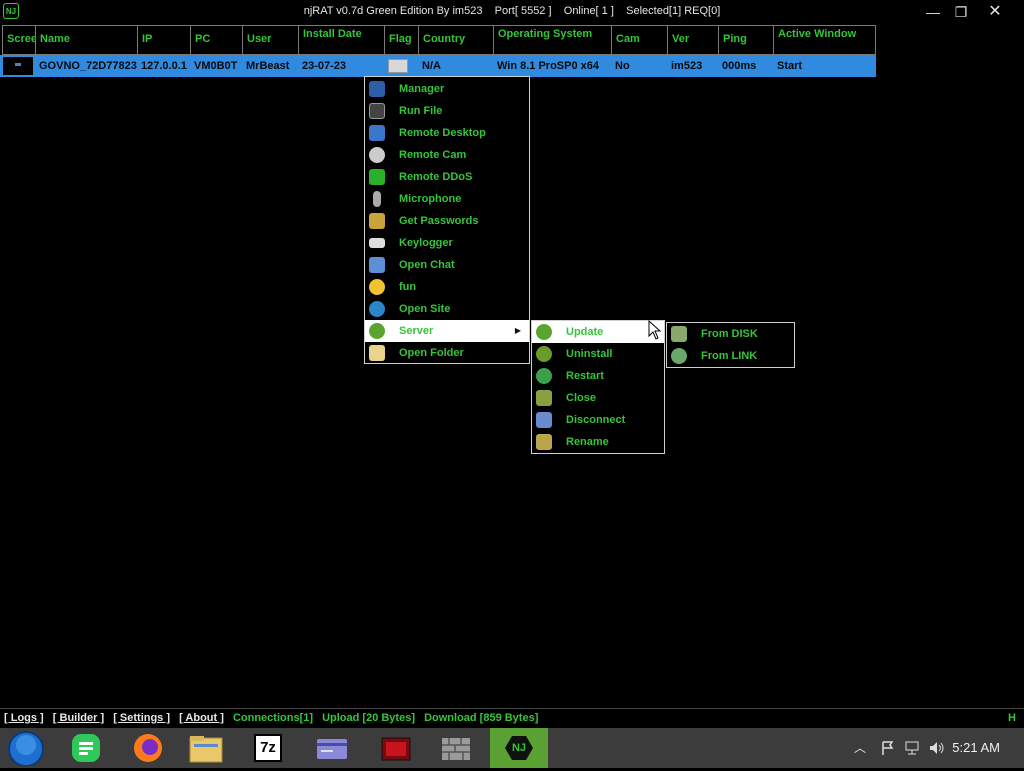  What do you see at coordinates (447, 243) in the screenshot?
I see `menu-item-keylogger: Keylogger` at bounding box center [447, 243].